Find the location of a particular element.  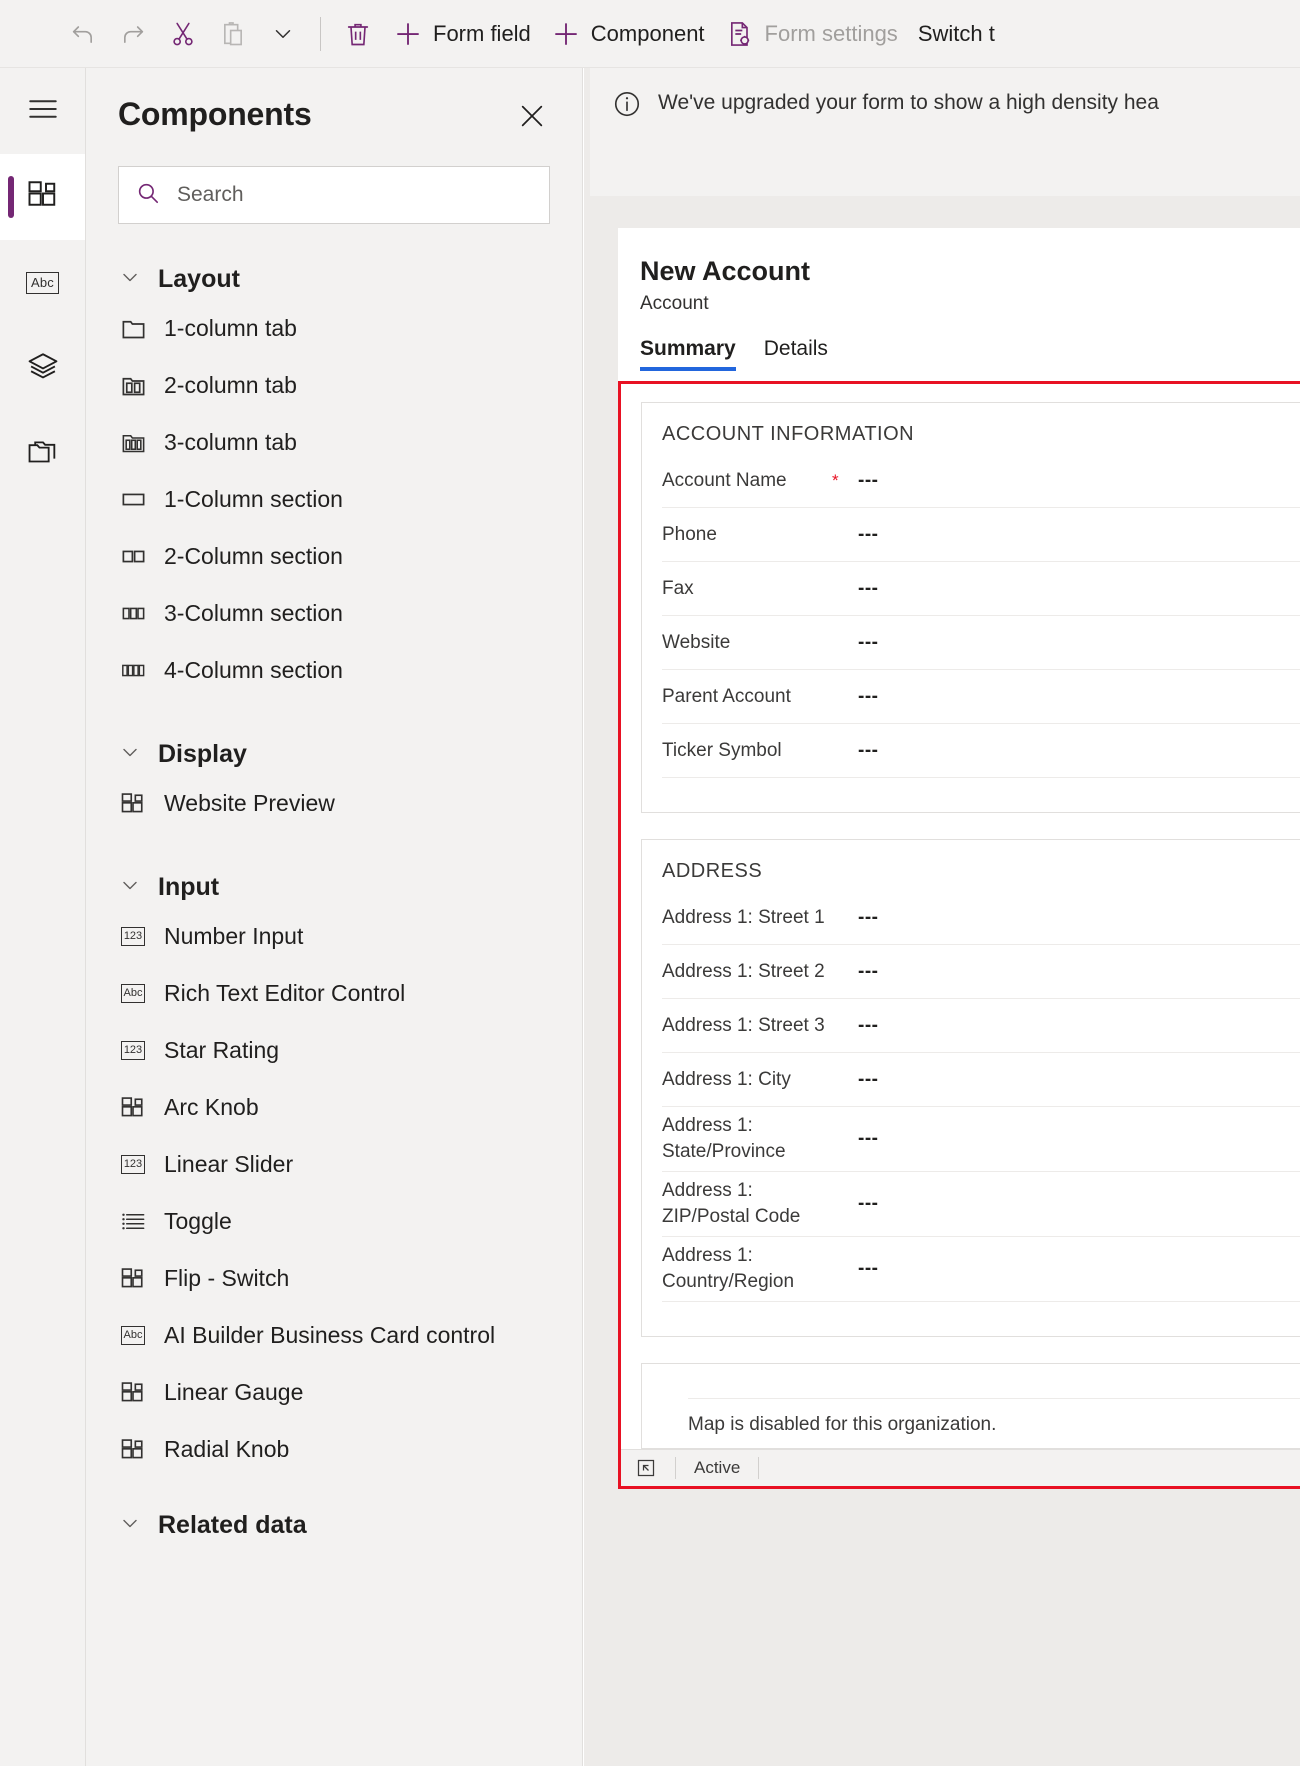

field-label: Phone is located at coordinates (689, 534).